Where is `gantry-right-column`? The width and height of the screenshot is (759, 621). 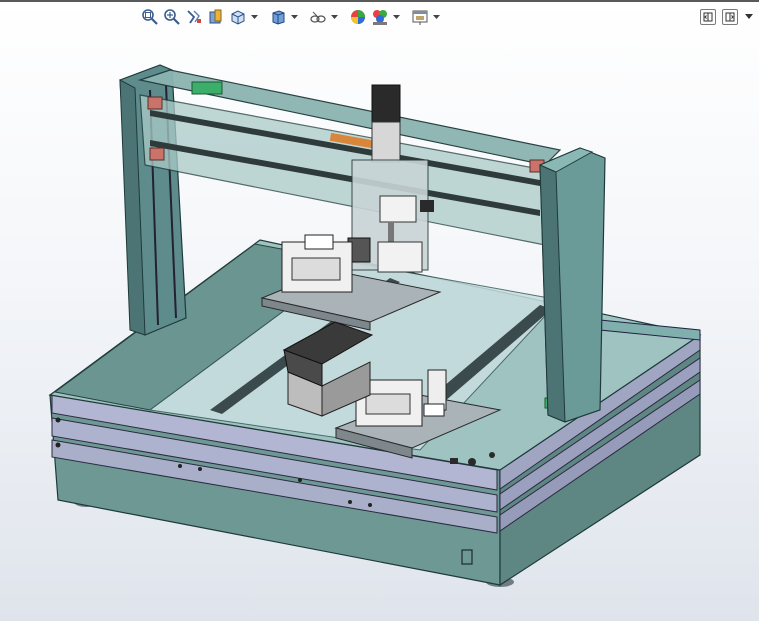 gantry-right-column is located at coordinates (572, 285).